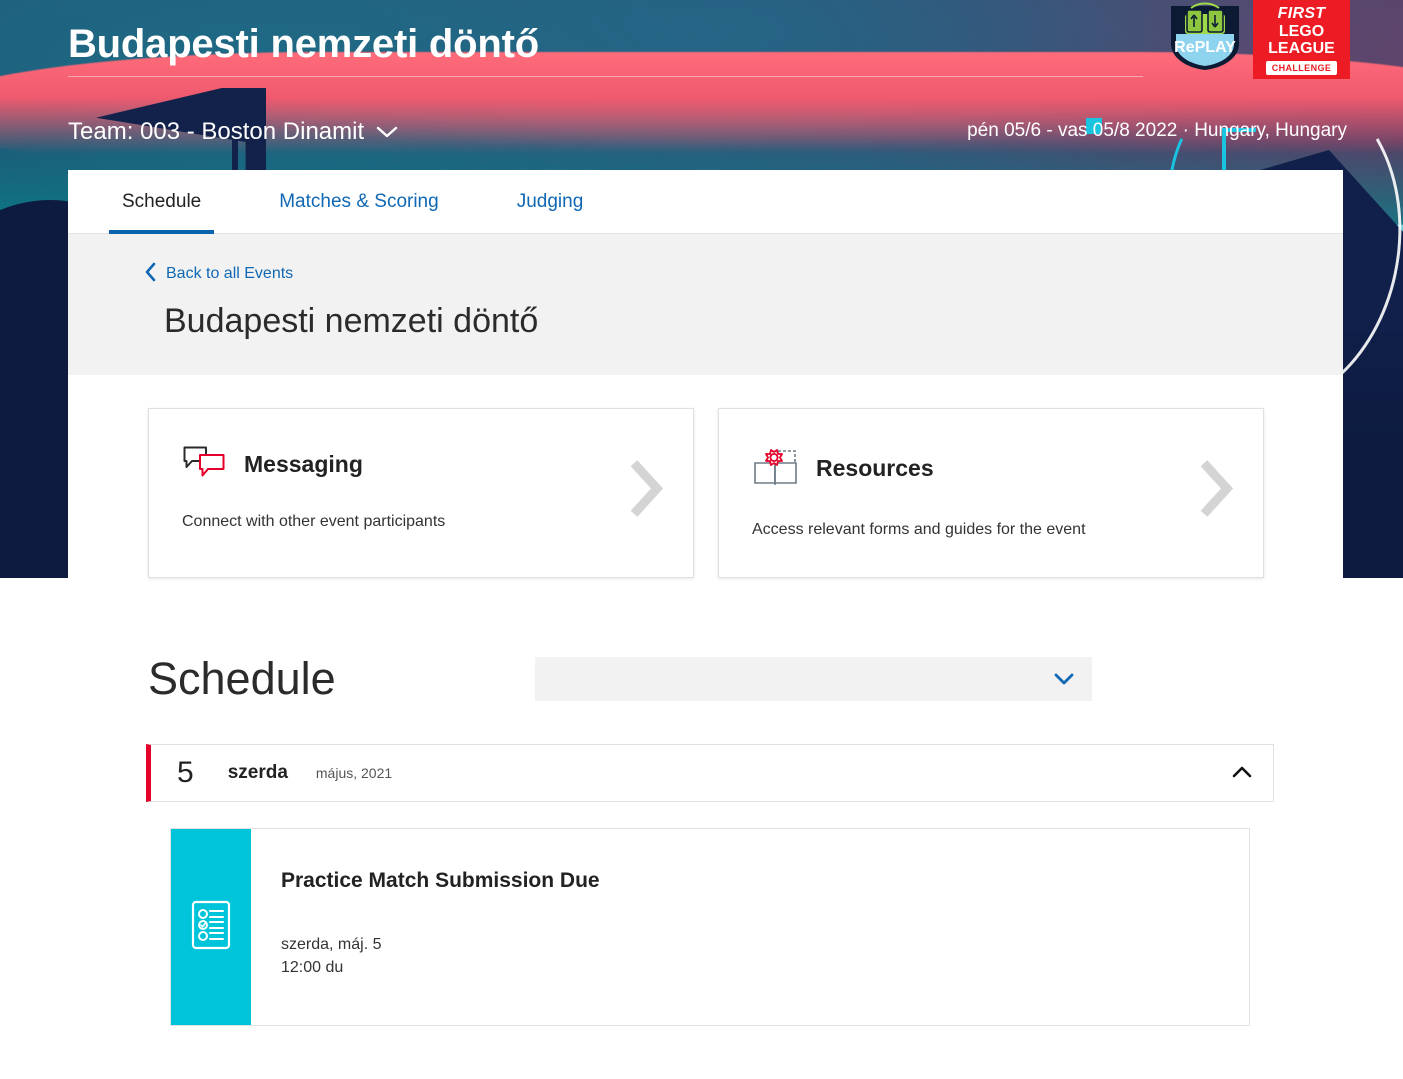  I want to click on replay-logo-icon: RePLAY, so click(1205, 36).